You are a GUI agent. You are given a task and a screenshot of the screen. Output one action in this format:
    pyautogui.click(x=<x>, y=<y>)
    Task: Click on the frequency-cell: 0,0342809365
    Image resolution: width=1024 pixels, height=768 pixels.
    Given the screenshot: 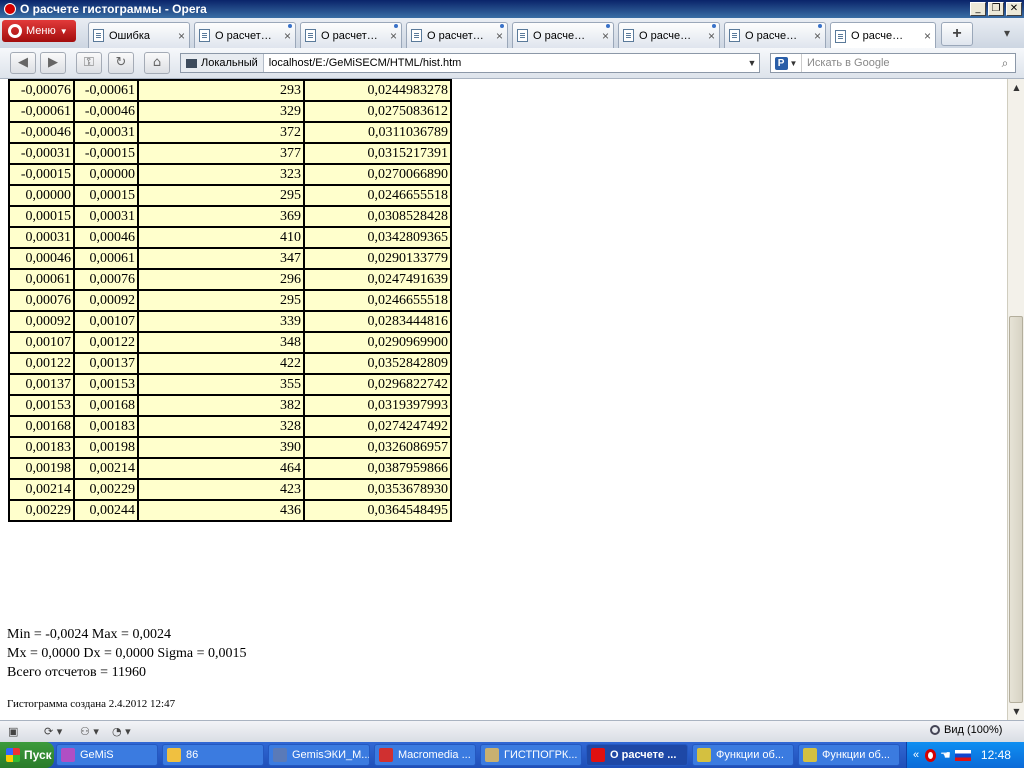 What is the action you would take?
    pyautogui.click(x=377, y=237)
    